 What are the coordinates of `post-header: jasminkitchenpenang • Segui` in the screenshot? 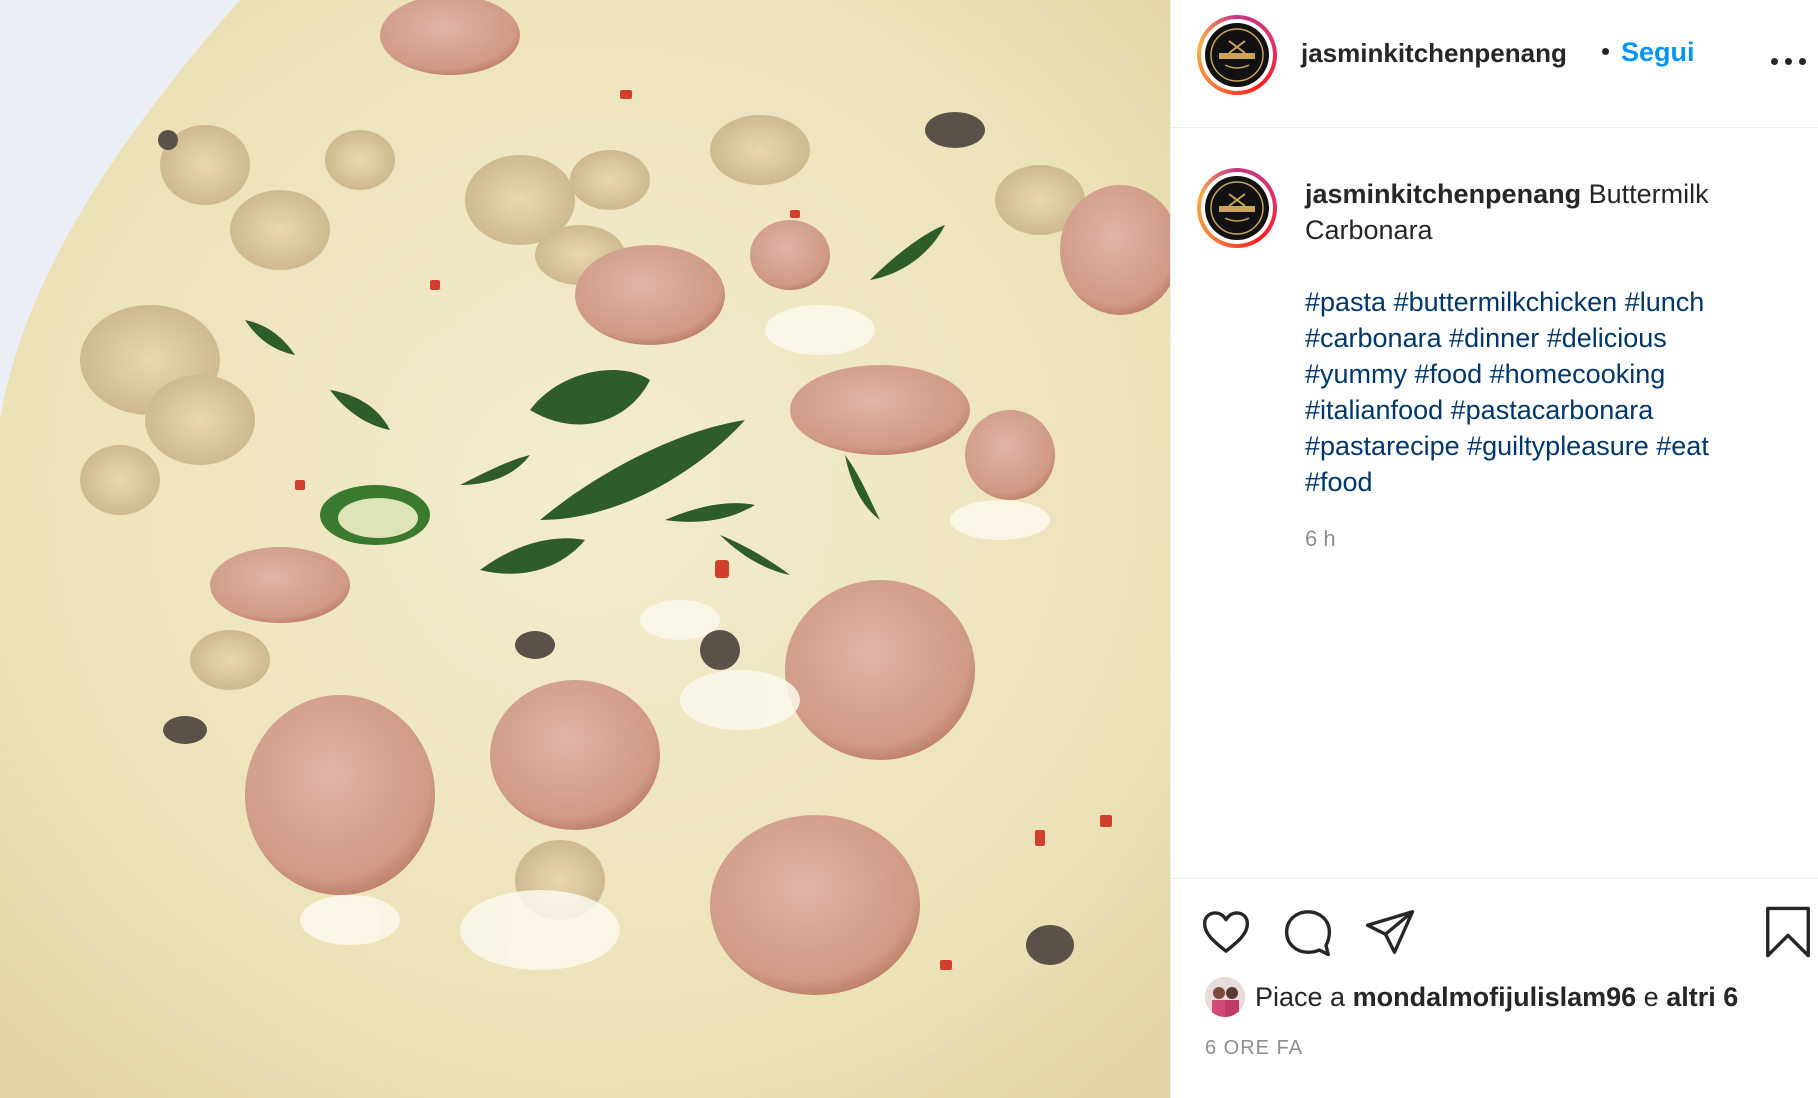 It's located at (1494, 64).